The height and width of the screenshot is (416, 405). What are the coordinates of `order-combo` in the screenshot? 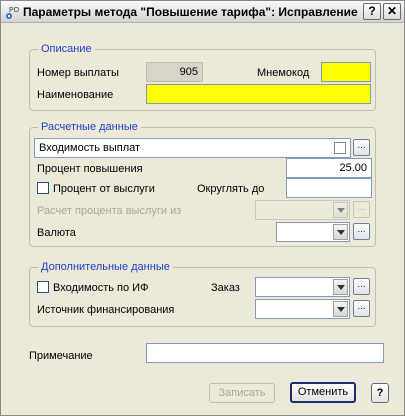 It's located at (302, 287).